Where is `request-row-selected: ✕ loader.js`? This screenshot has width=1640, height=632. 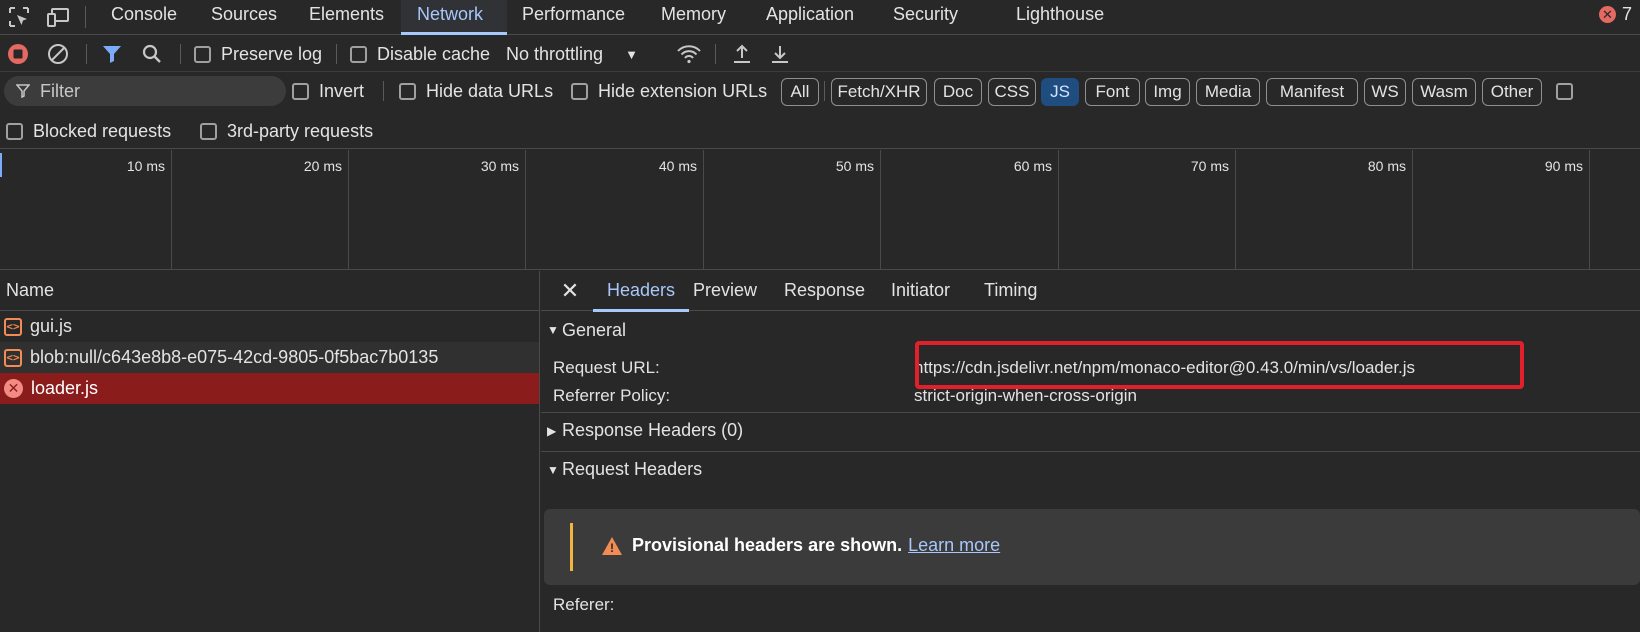
request-row-selected: ✕ loader.js is located at coordinates (269, 388).